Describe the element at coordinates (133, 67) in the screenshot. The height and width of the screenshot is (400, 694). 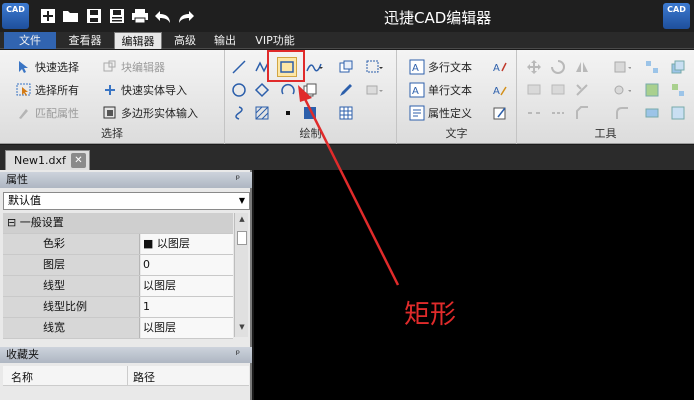
I see `block-editor-button: 块编辑器` at that location.